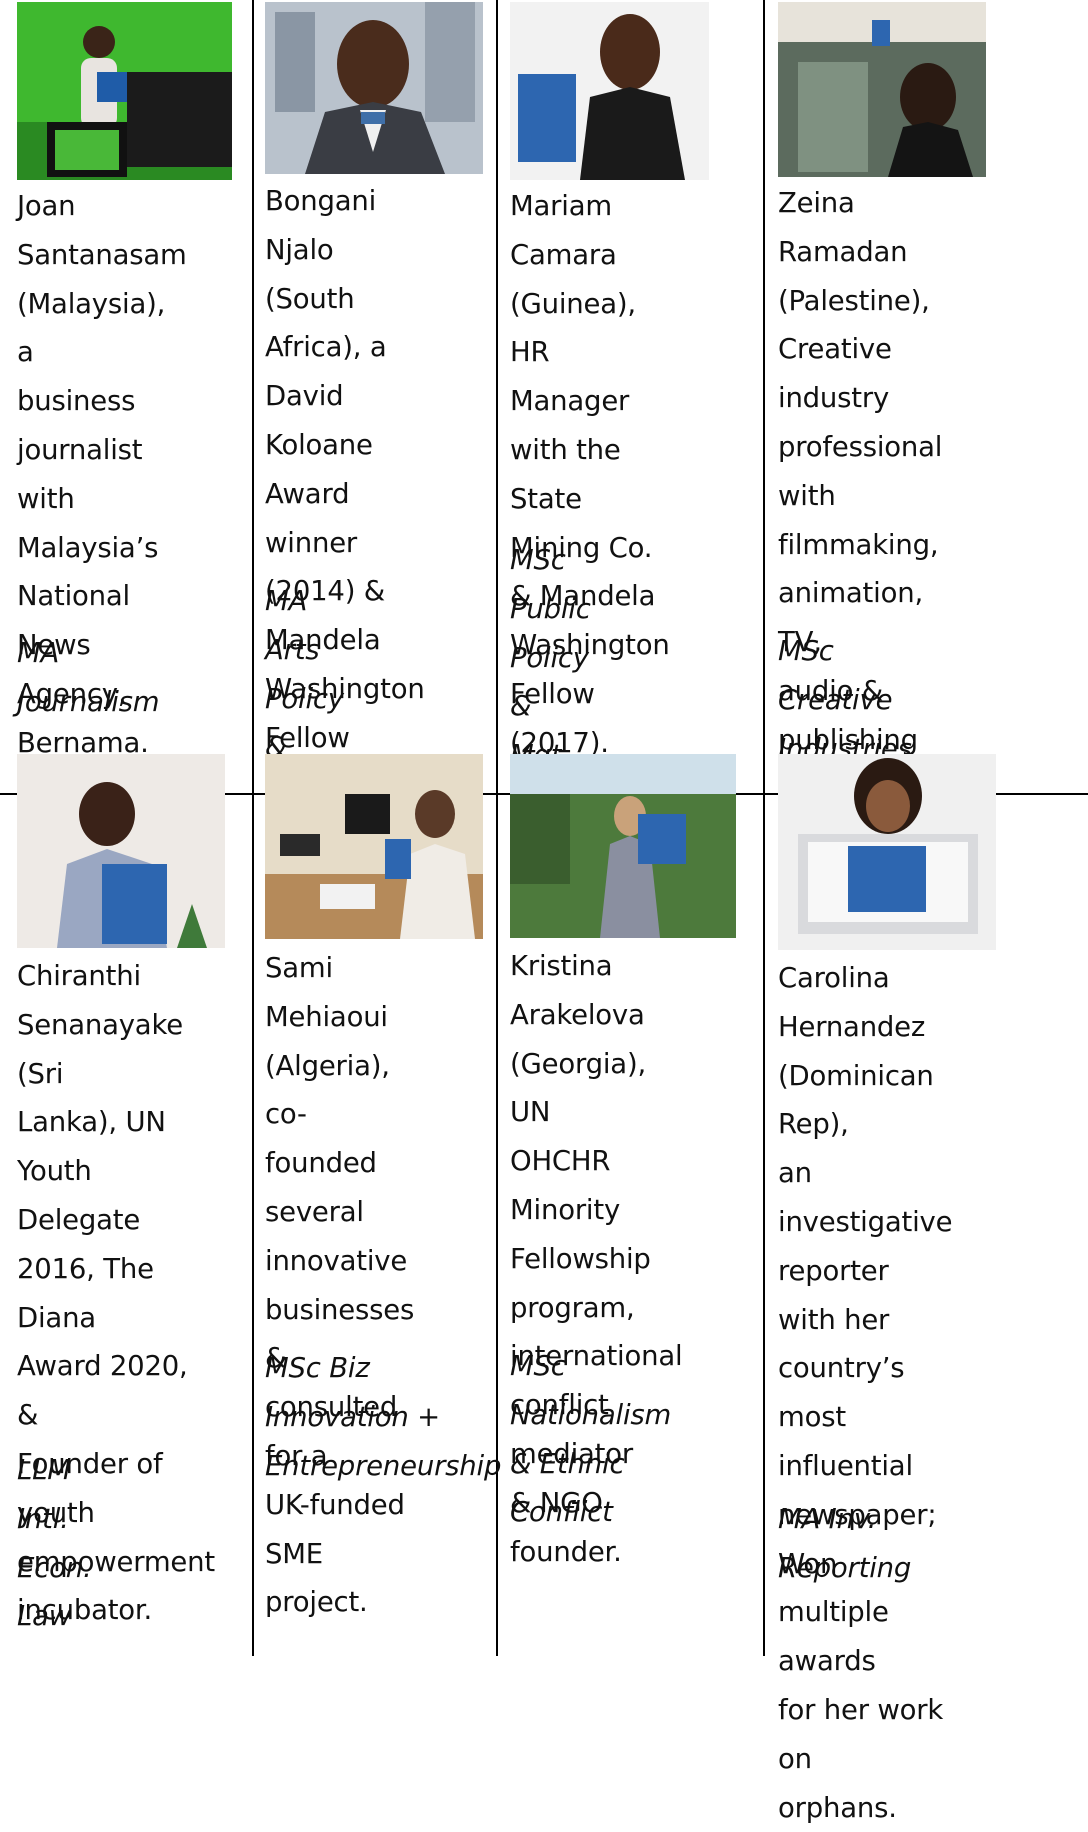 This screenshot has height=1832, width=1088. I want to click on photo-kristina-arakelova, so click(623, 846).